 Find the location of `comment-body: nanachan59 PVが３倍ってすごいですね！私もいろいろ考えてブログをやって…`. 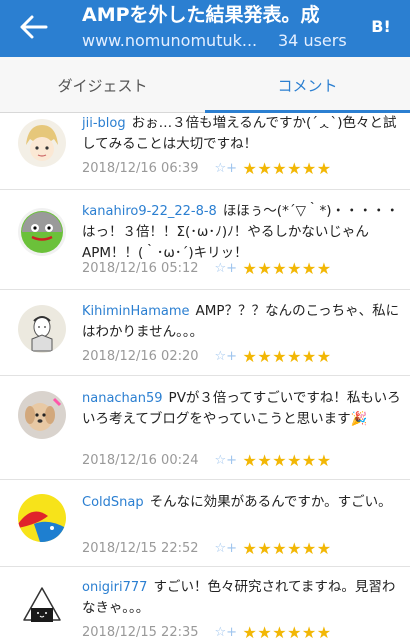

comment-body: nanachan59 PVが３倍ってすごいですね！私もいろいろ考えてブログをやって… is located at coordinates (242, 409).